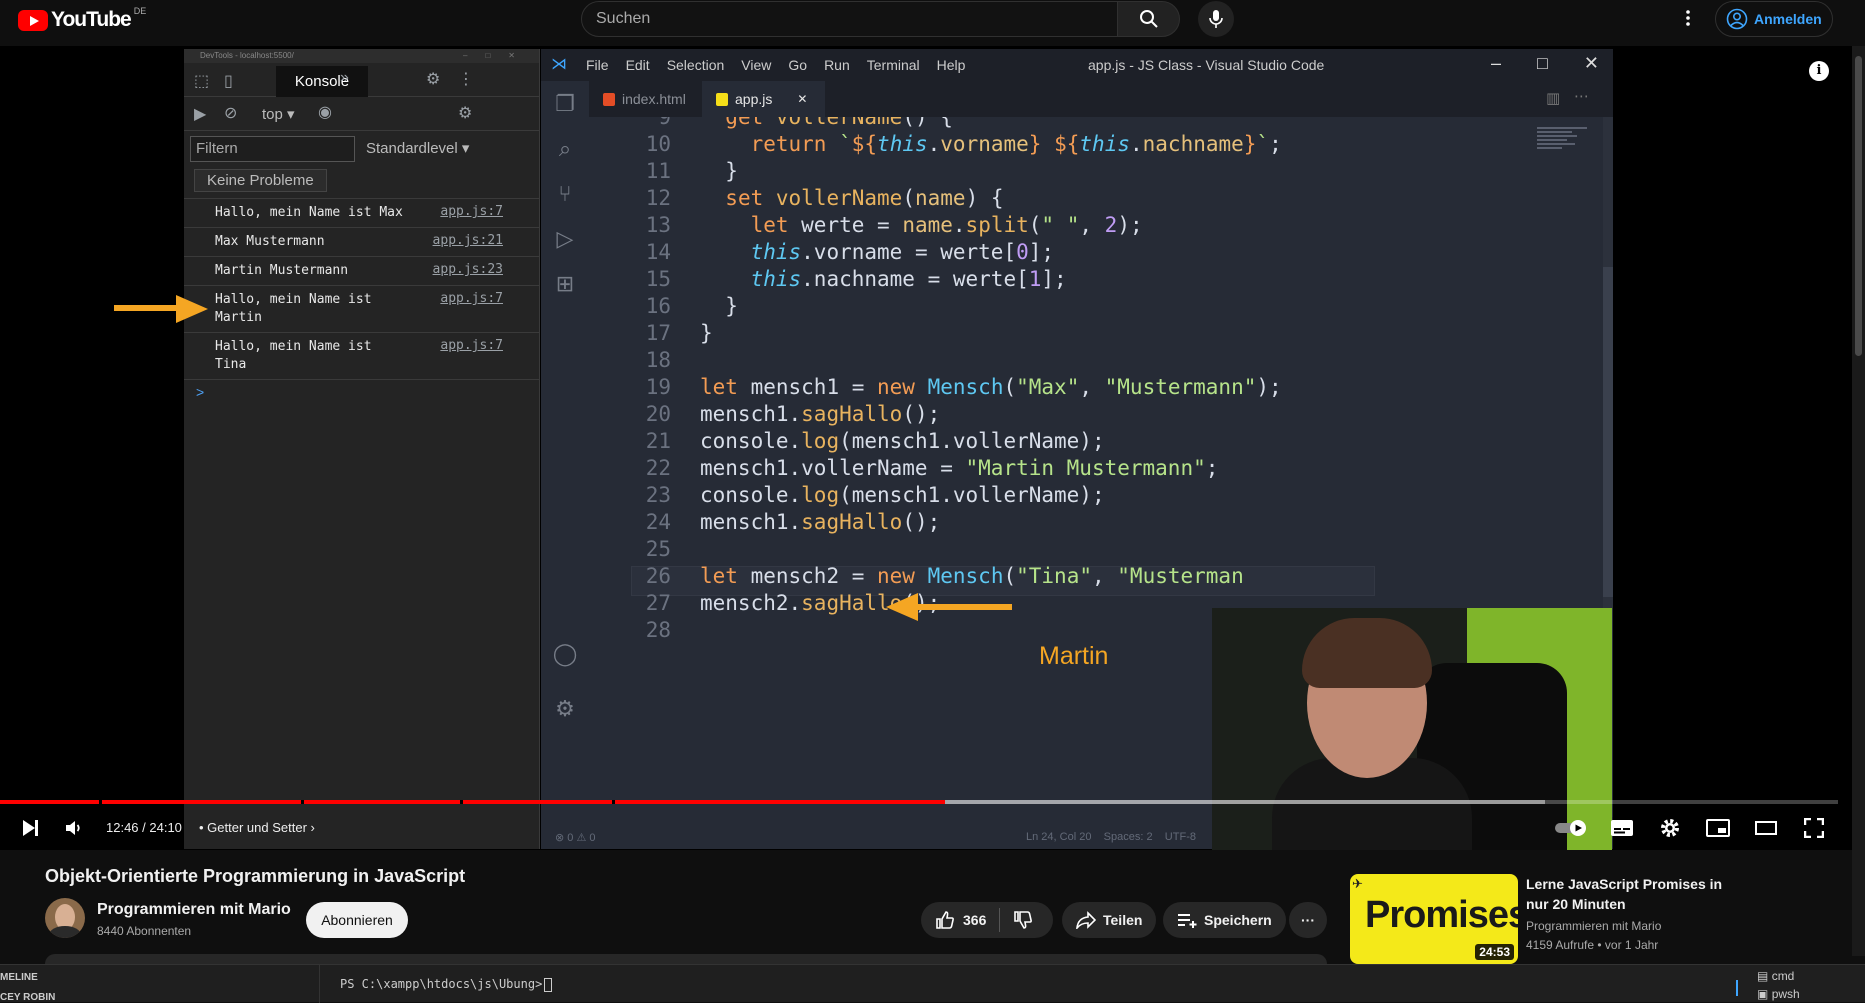  I want to click on log-message: Hallo, mein Name ist Max, so click(309, 212).